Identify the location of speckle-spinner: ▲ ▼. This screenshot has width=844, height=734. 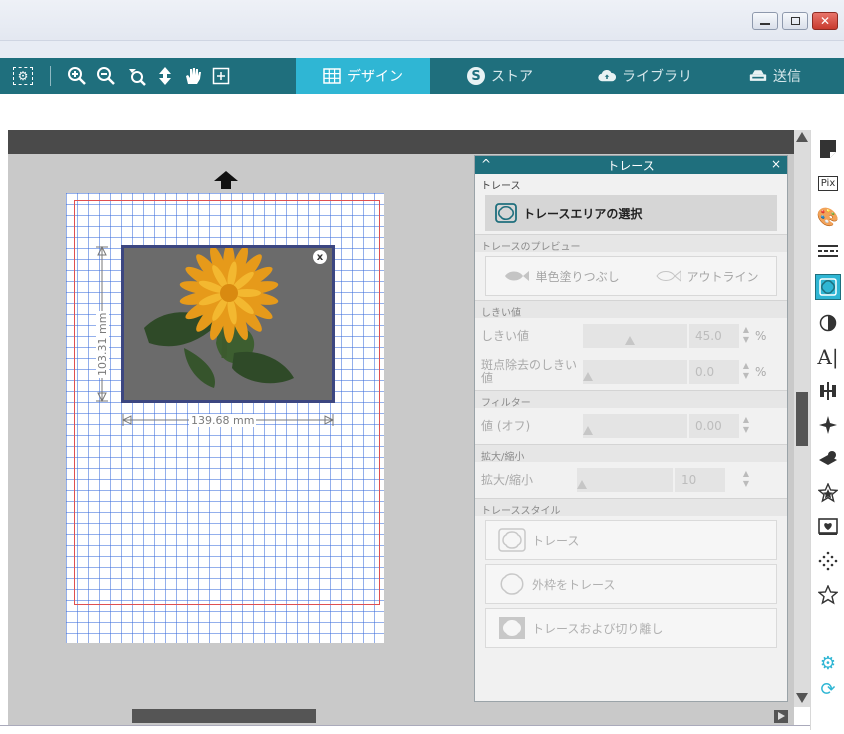
(746, 372).